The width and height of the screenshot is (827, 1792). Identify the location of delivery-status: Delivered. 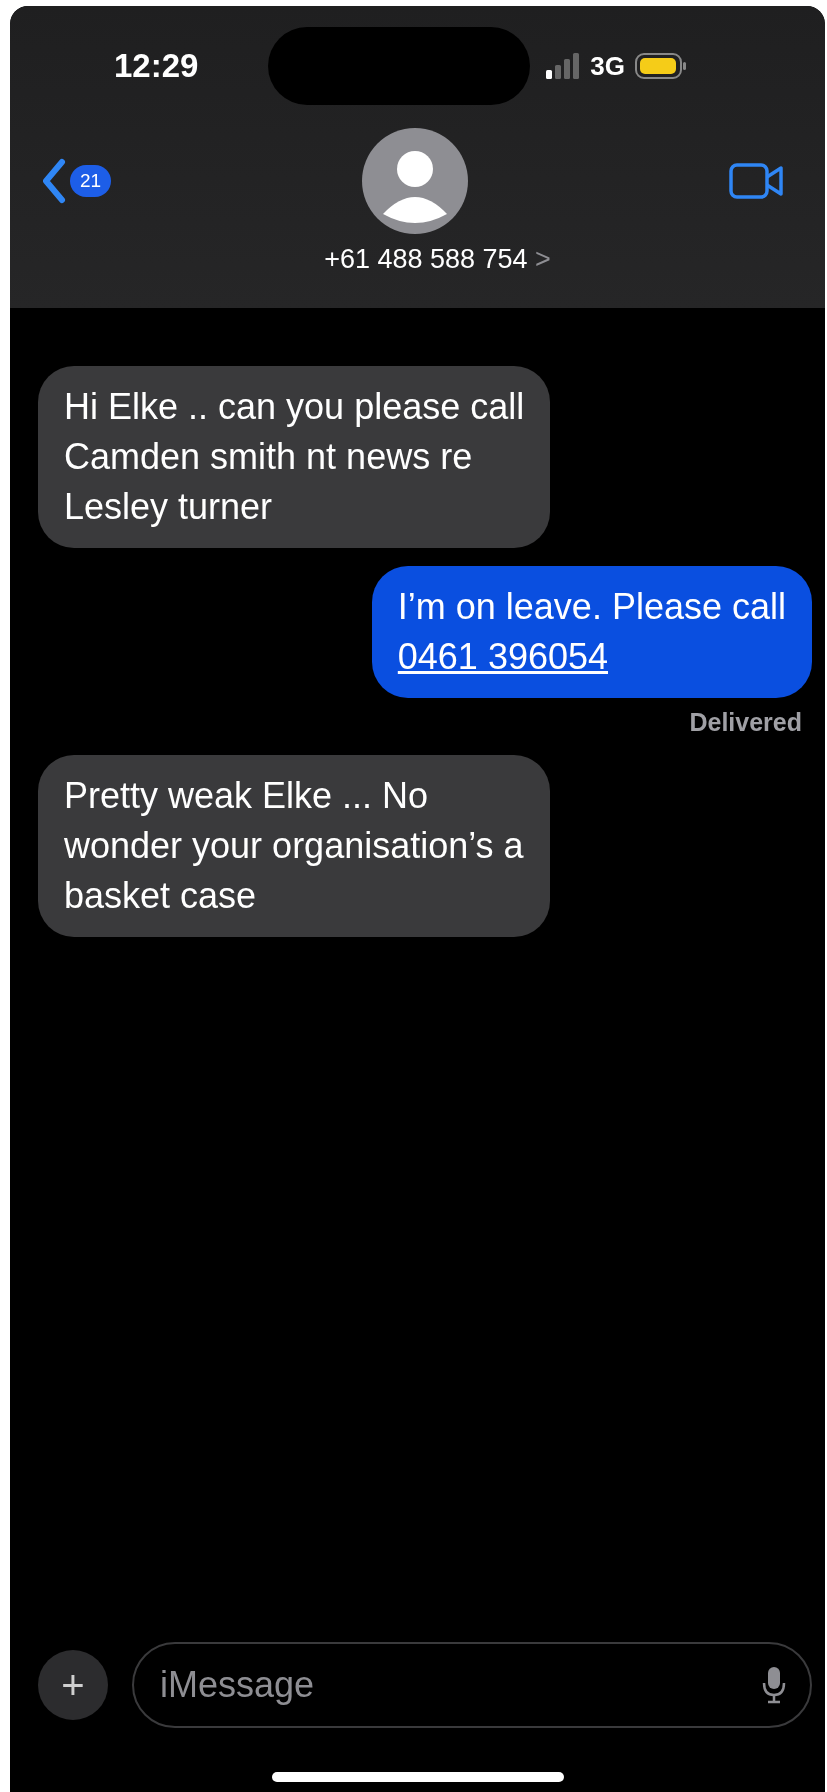
(745, 722).